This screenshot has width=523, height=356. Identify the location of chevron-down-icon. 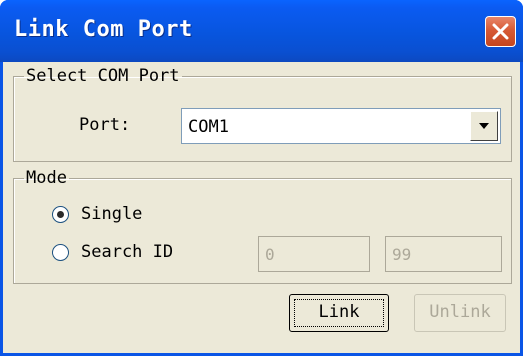
(484, 126).